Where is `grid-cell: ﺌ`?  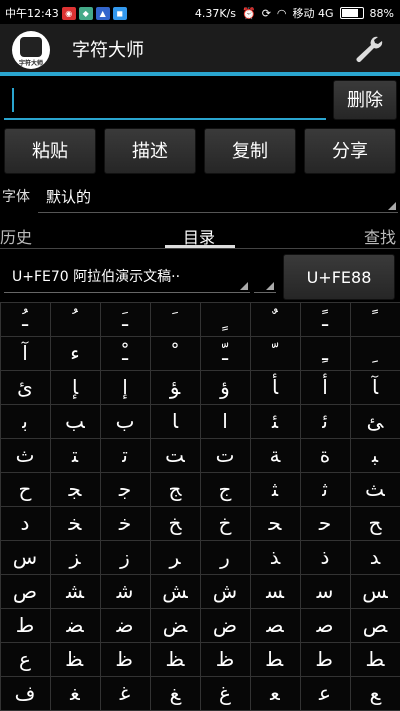 grid-cell: ﺌ is located at coordinates (275, 421).